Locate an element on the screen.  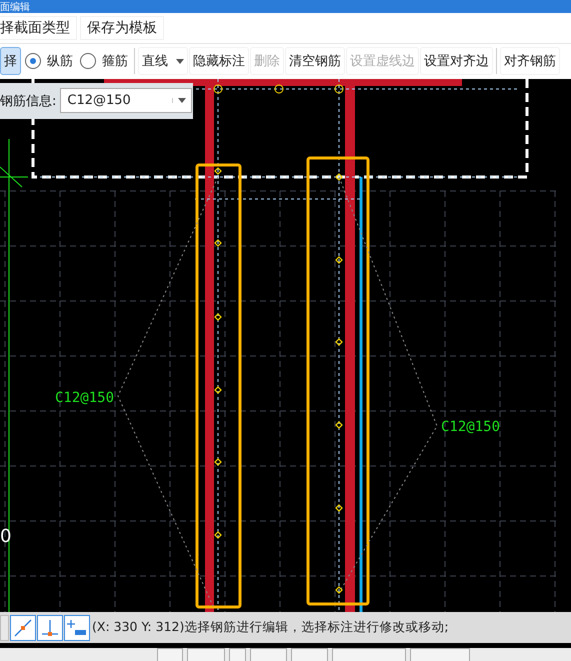
rebar-info-dropdown: C12@150 is located at coordinates (126, 101).